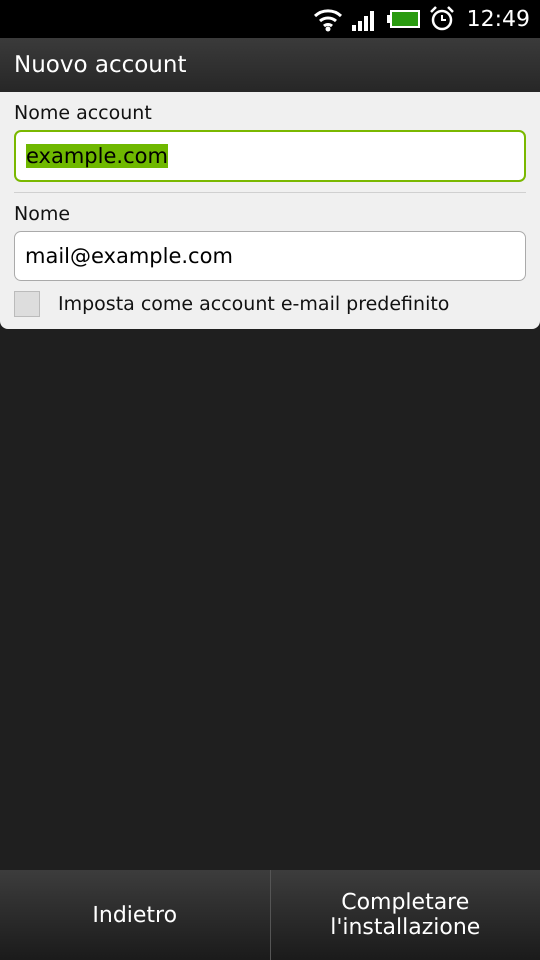  What do you see at coordinates (100, 65) in the screenshot?
I see `window-title: Nuovo account` at bounding box center [100, 65].